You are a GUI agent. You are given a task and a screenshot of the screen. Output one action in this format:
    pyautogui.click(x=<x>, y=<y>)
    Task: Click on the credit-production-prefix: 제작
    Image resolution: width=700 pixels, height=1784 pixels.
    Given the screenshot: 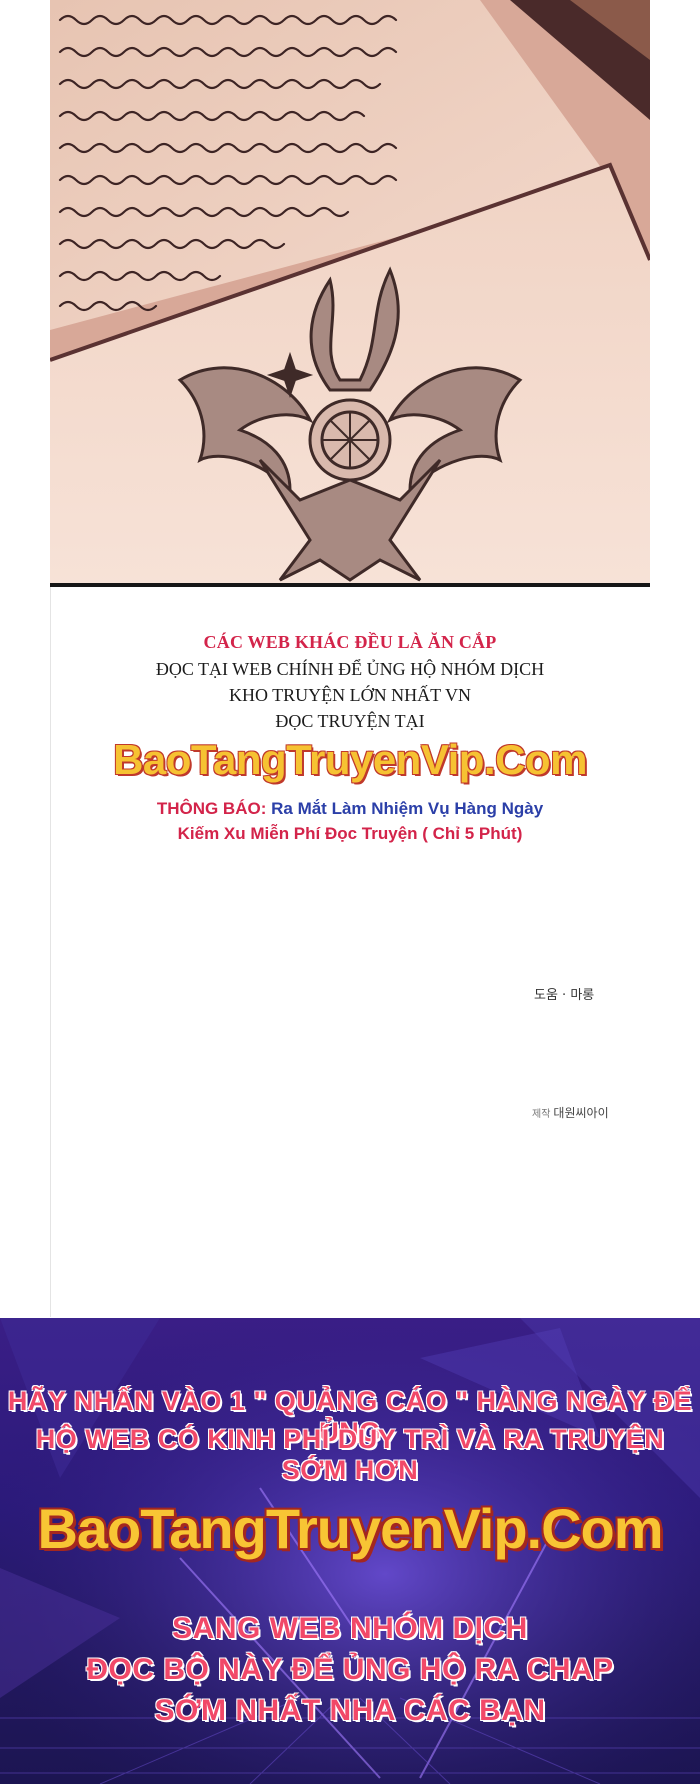 What is the action you would take?
    pyautogui.click(x=541, y=1114)
    